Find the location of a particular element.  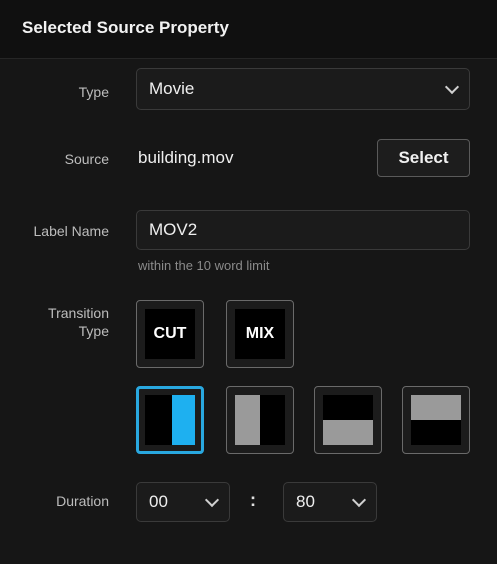

wipe-bottom-half-button is located at coordinates (348, 420).